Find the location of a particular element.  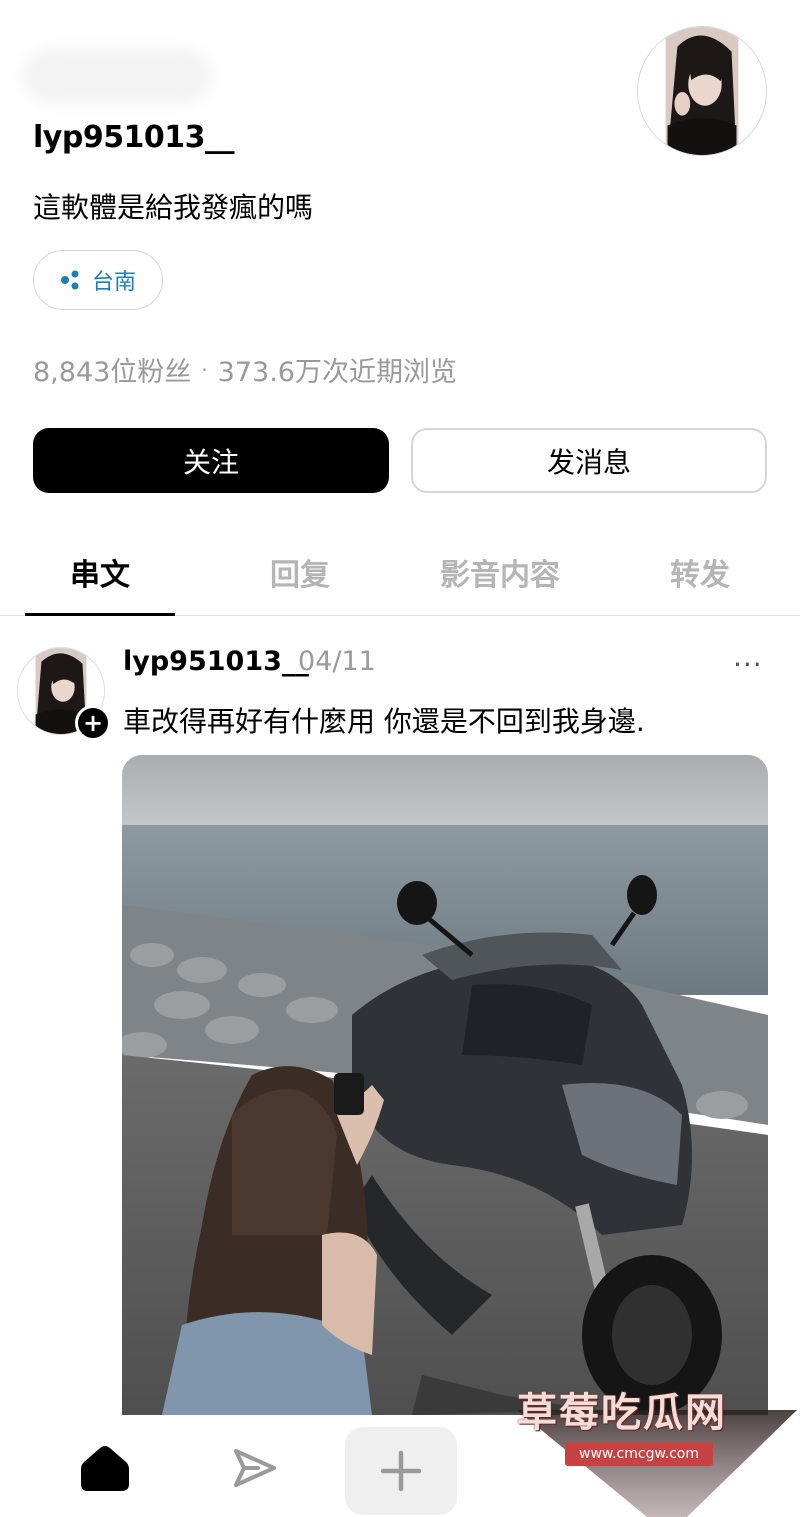

tab-replies: 回复 is located at coordinates (300, 572).